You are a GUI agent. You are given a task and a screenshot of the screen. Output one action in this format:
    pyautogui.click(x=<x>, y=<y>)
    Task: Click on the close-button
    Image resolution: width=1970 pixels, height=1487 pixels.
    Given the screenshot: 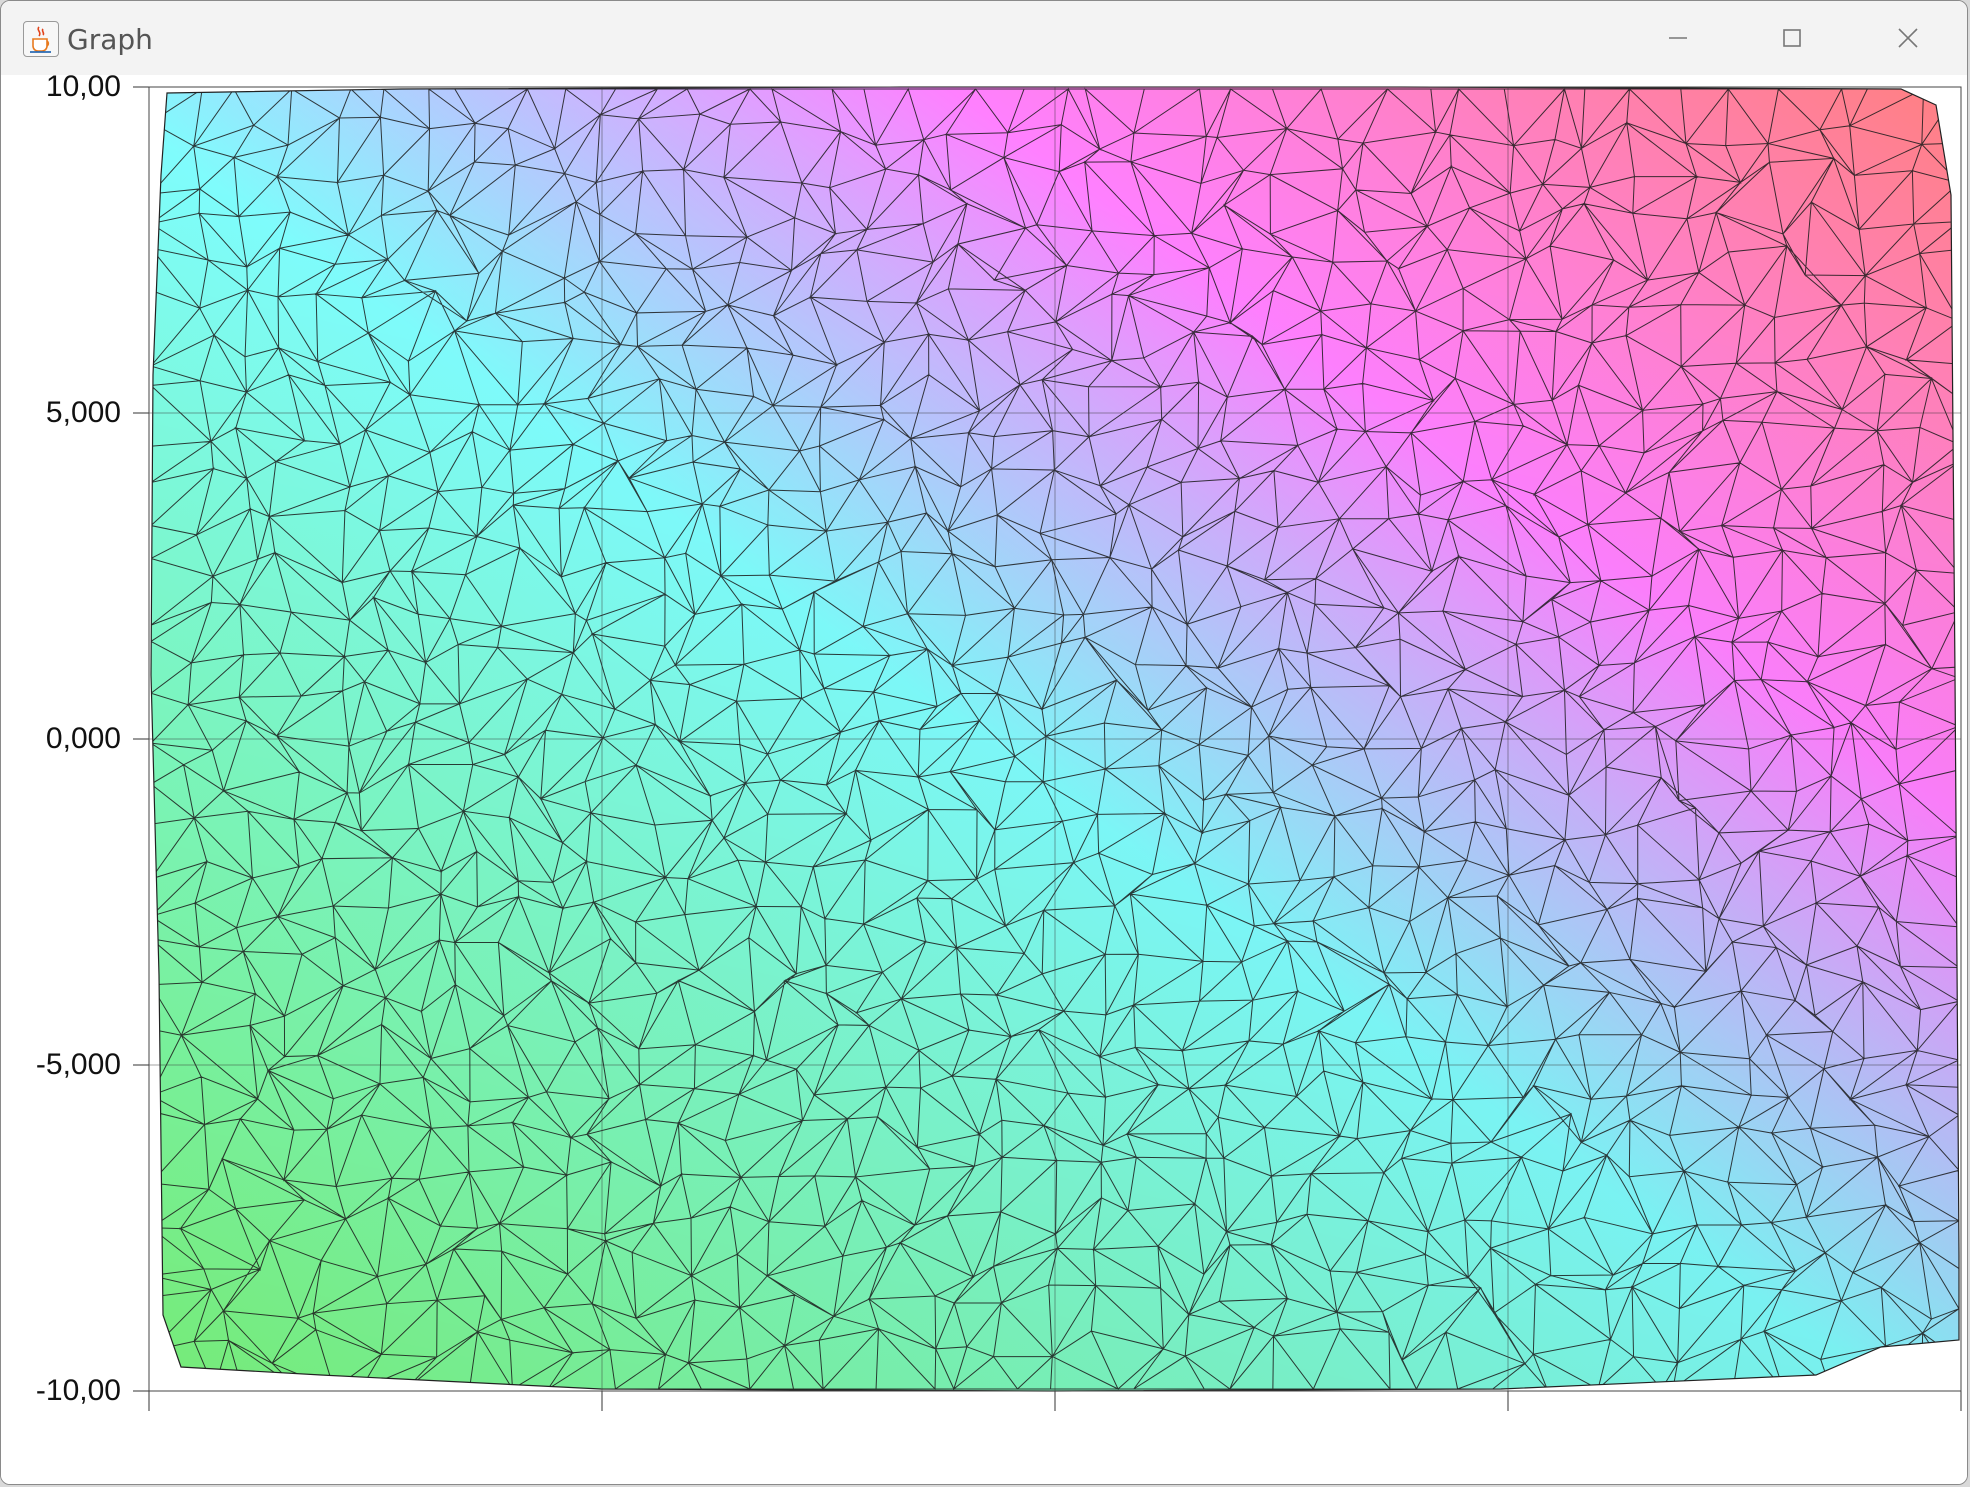 What is the action you would take?
    pyautogui.click(x=1908, y=38)
    